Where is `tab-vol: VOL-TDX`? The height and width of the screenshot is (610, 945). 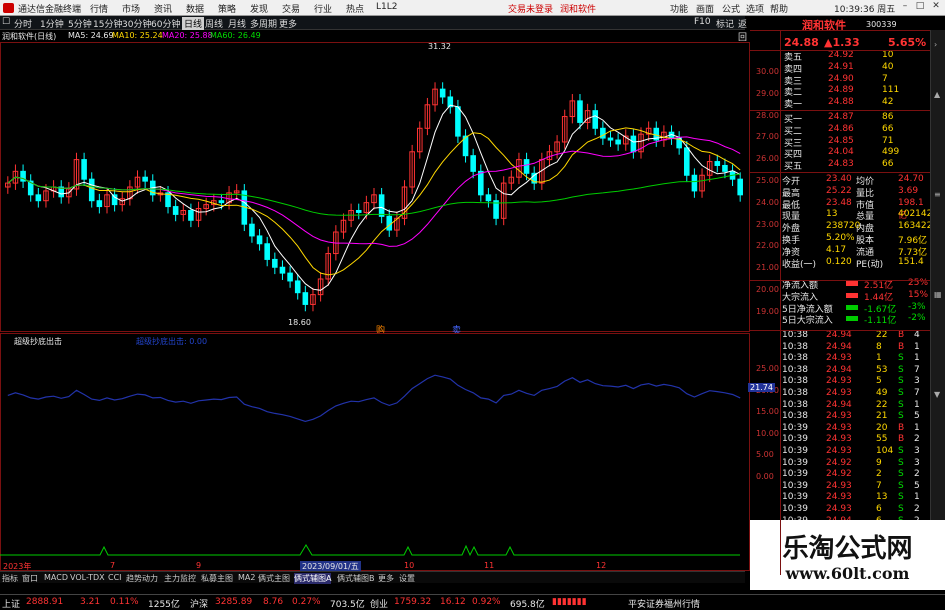 tab-vol: VOL-TDX is located at coordinates (87, 577).